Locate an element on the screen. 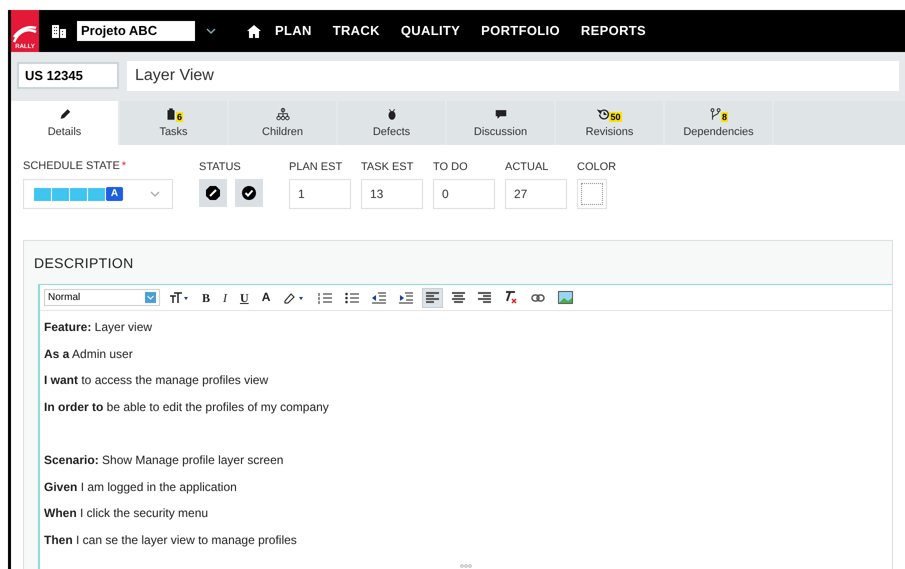 This screenshot has width=905, height=569. name-field: Layer View is located at coordinates (513, 75).